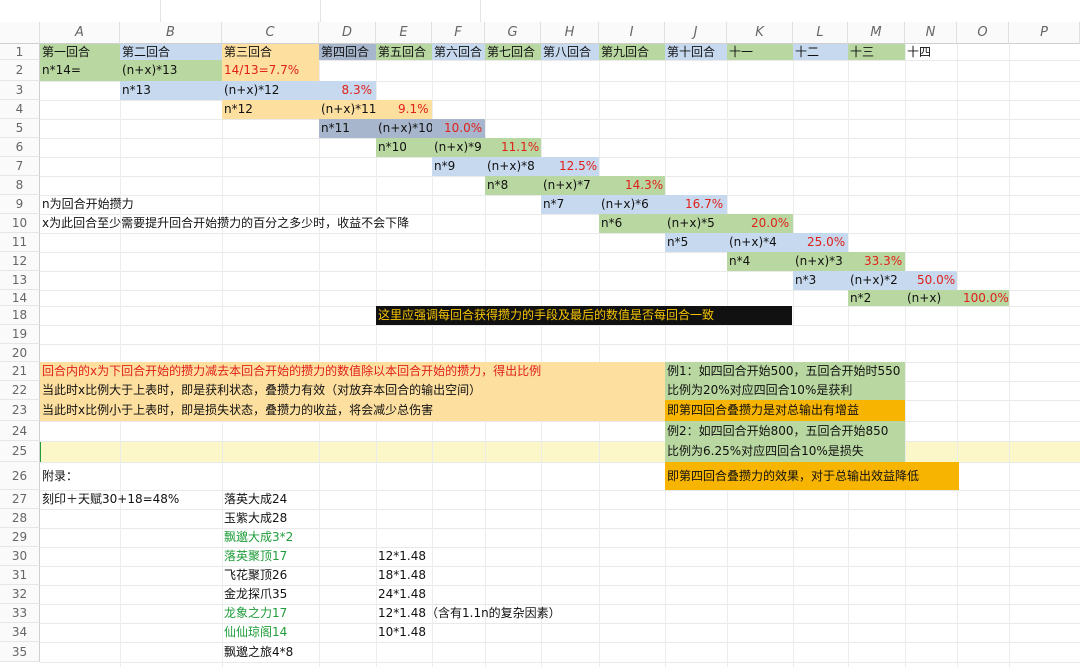 The image size is (1080, 667). Describe the element at coordinates (876, 261) in the screenshot. I see `cell-M12: 33.3%` at that location.